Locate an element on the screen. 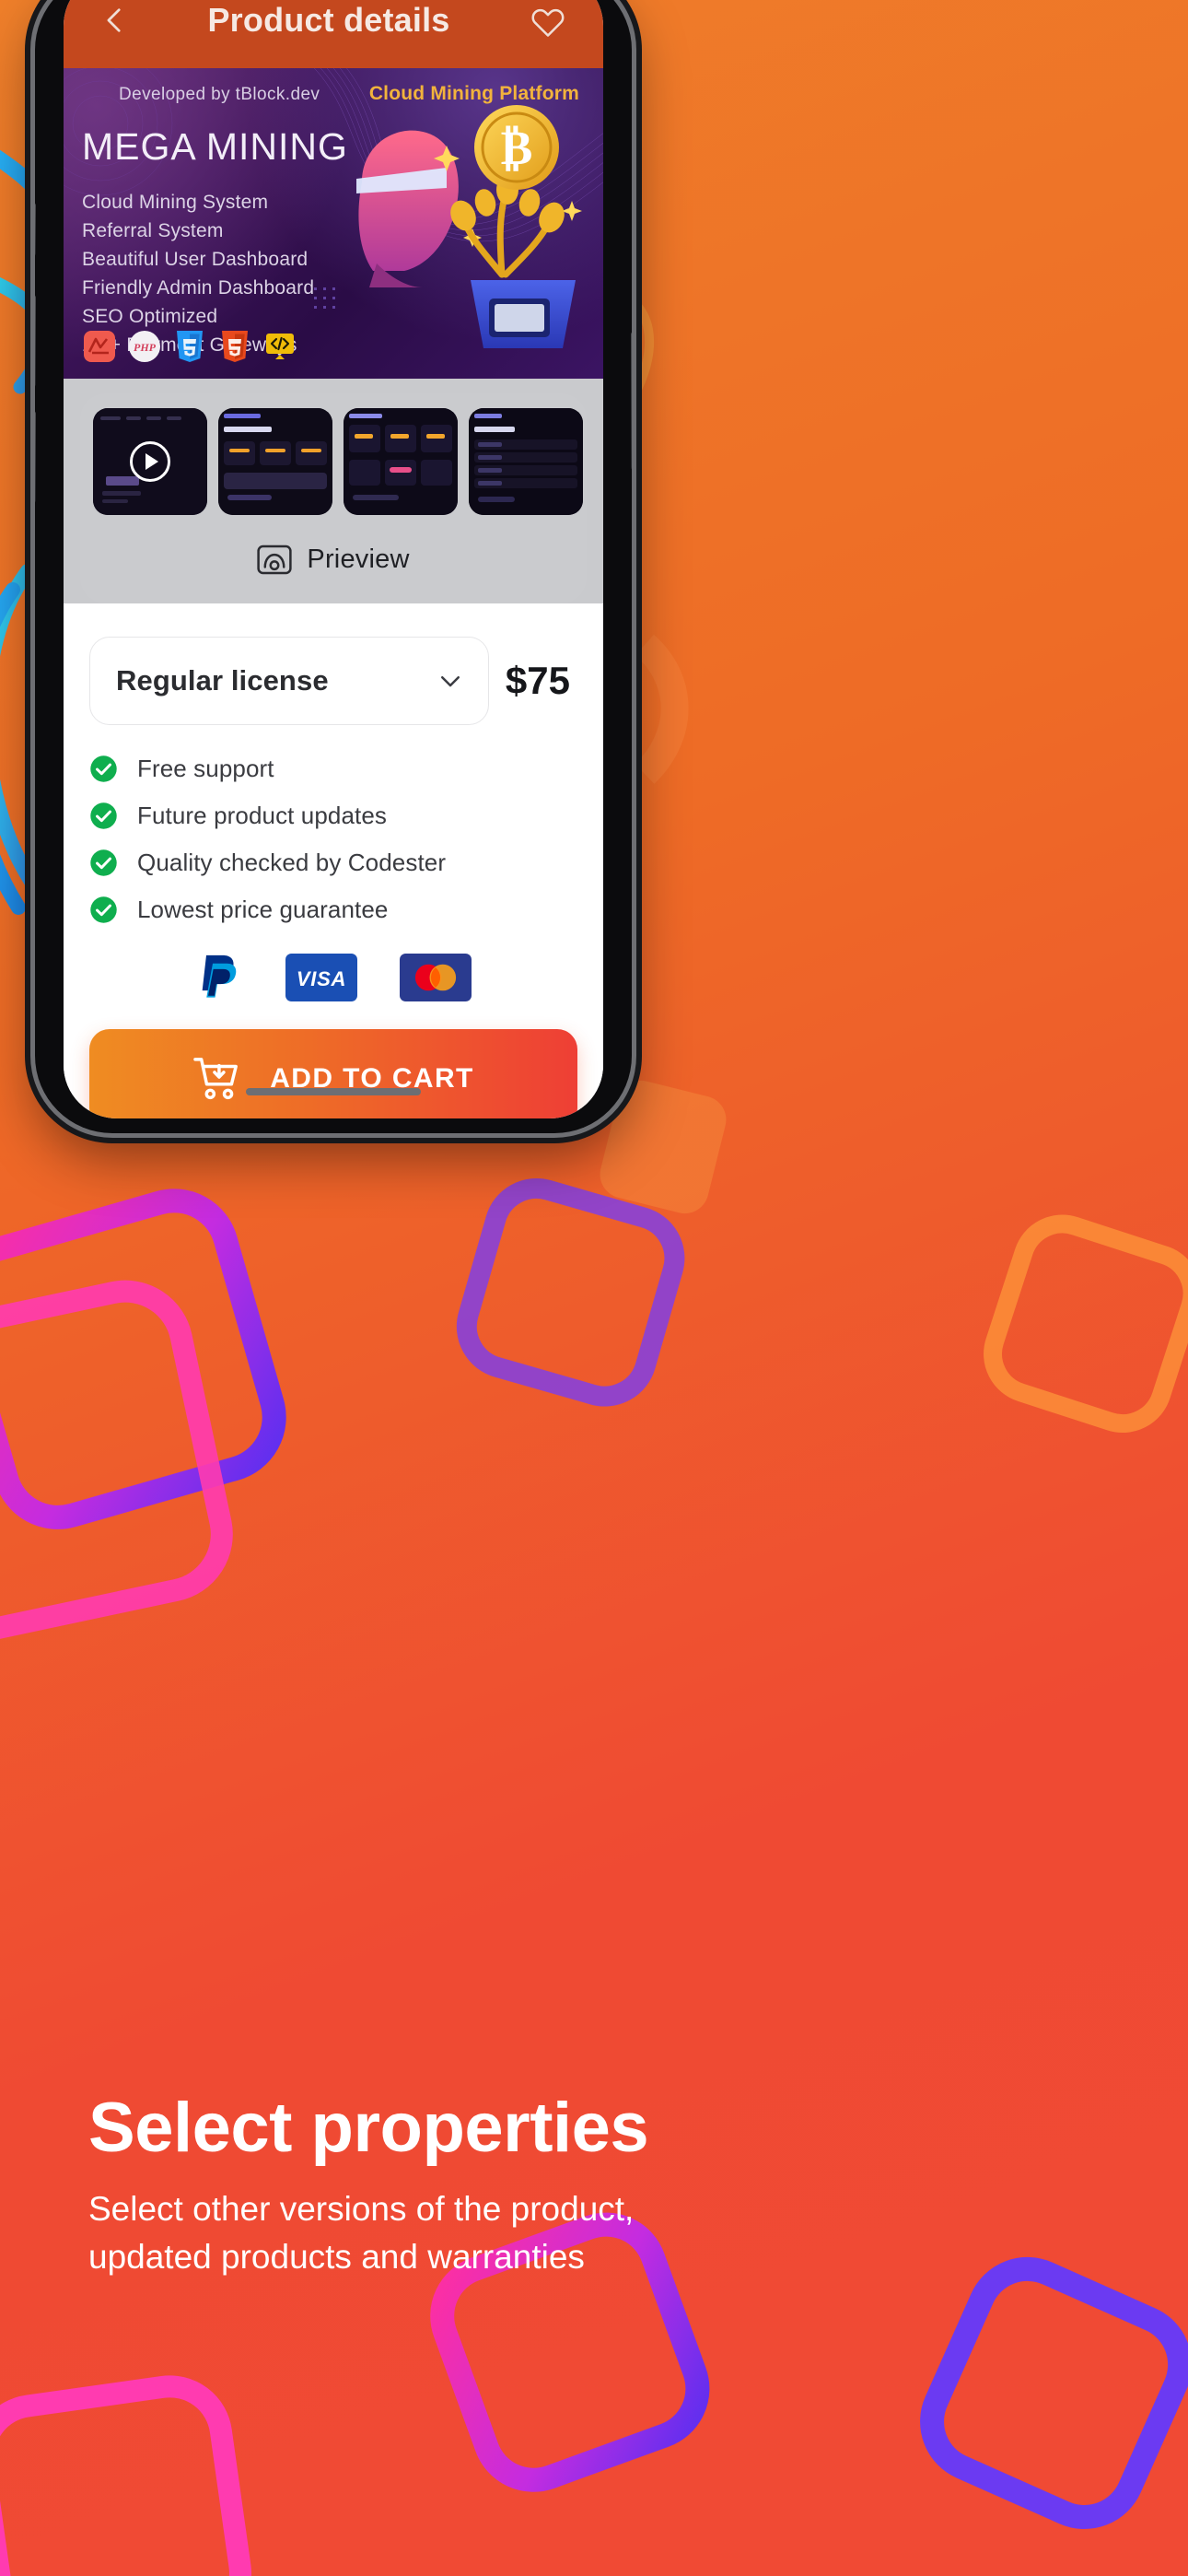 The width and height of the screenshot is (1188, 2576). benefit-item: Quality checked by Codester is located at coordinates (333, 862).